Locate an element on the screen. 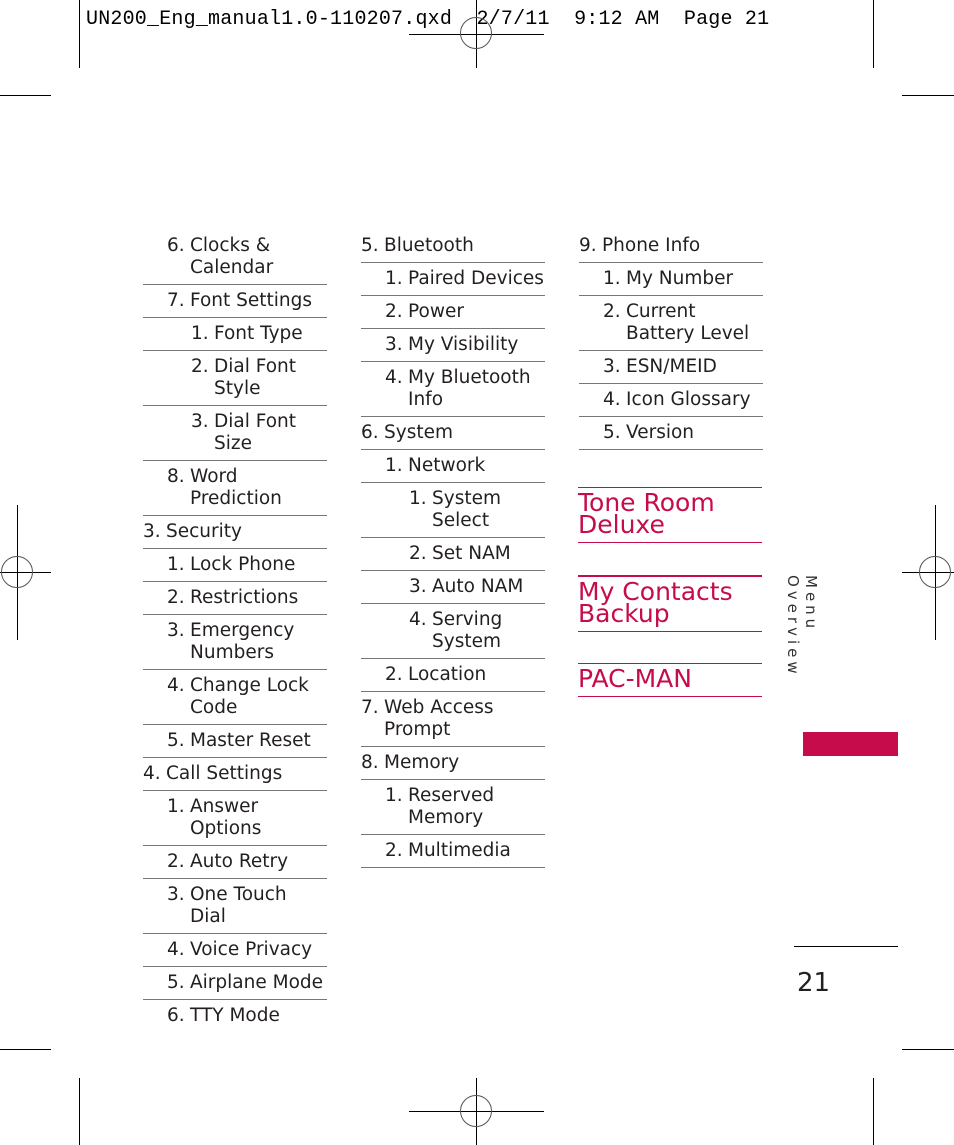 The height and width of the screenshot is (1145, 954). menu-item: 1. Paired Devices is located at coordinates (453, 279).